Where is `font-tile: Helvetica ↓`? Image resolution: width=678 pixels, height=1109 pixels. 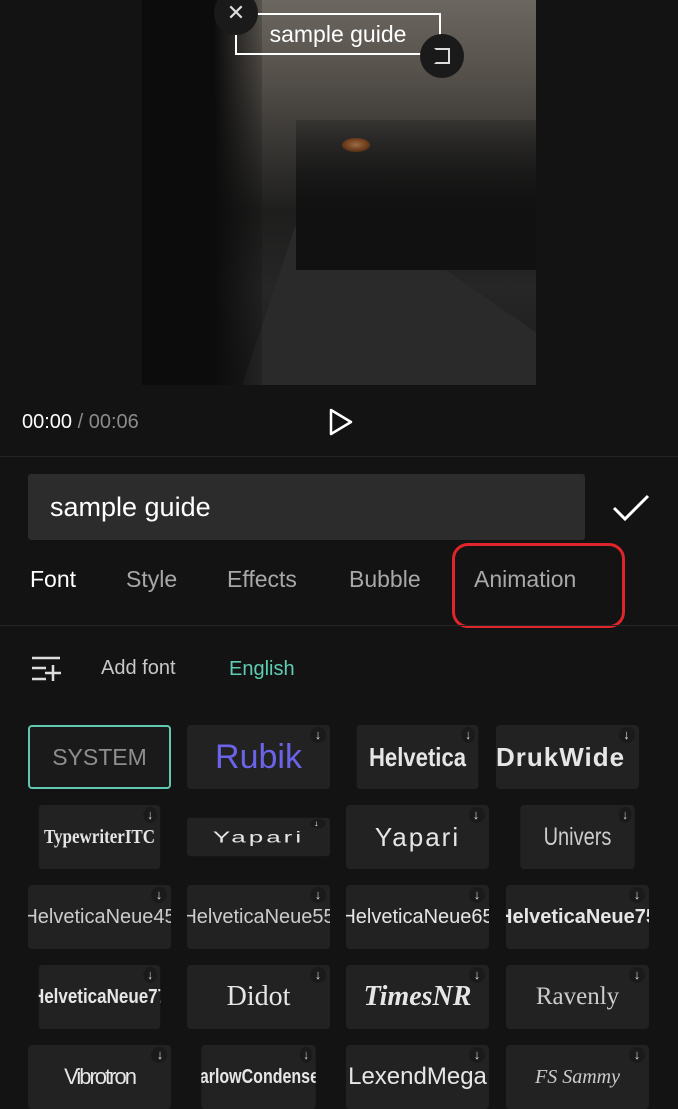
font-tile: Helvetica ↓ is located at coordinates (417, 757).